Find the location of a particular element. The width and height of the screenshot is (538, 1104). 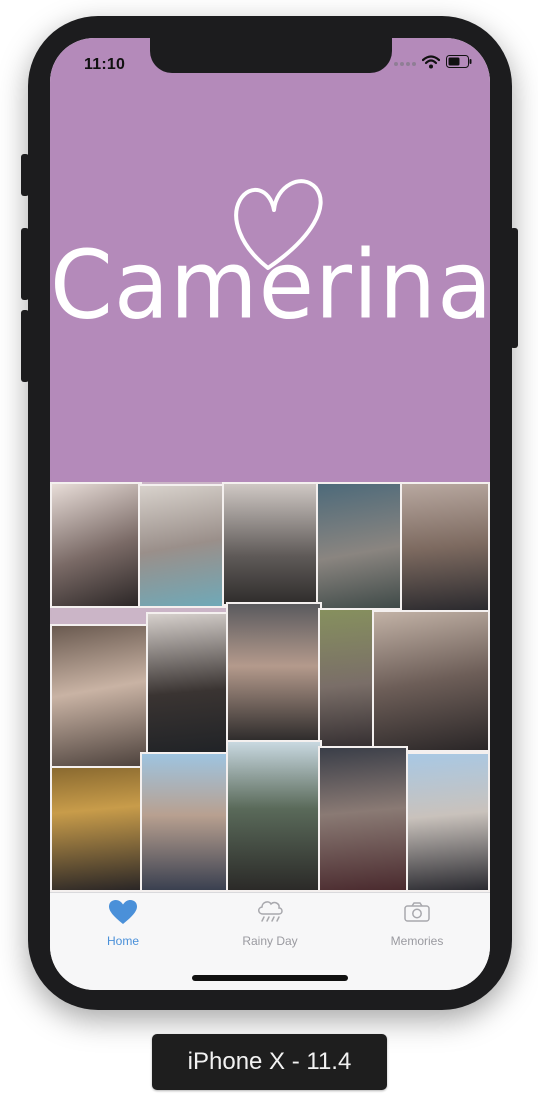

simulator-device-label: iPhone X - 11.4 is located at coordinates (269, 1062).